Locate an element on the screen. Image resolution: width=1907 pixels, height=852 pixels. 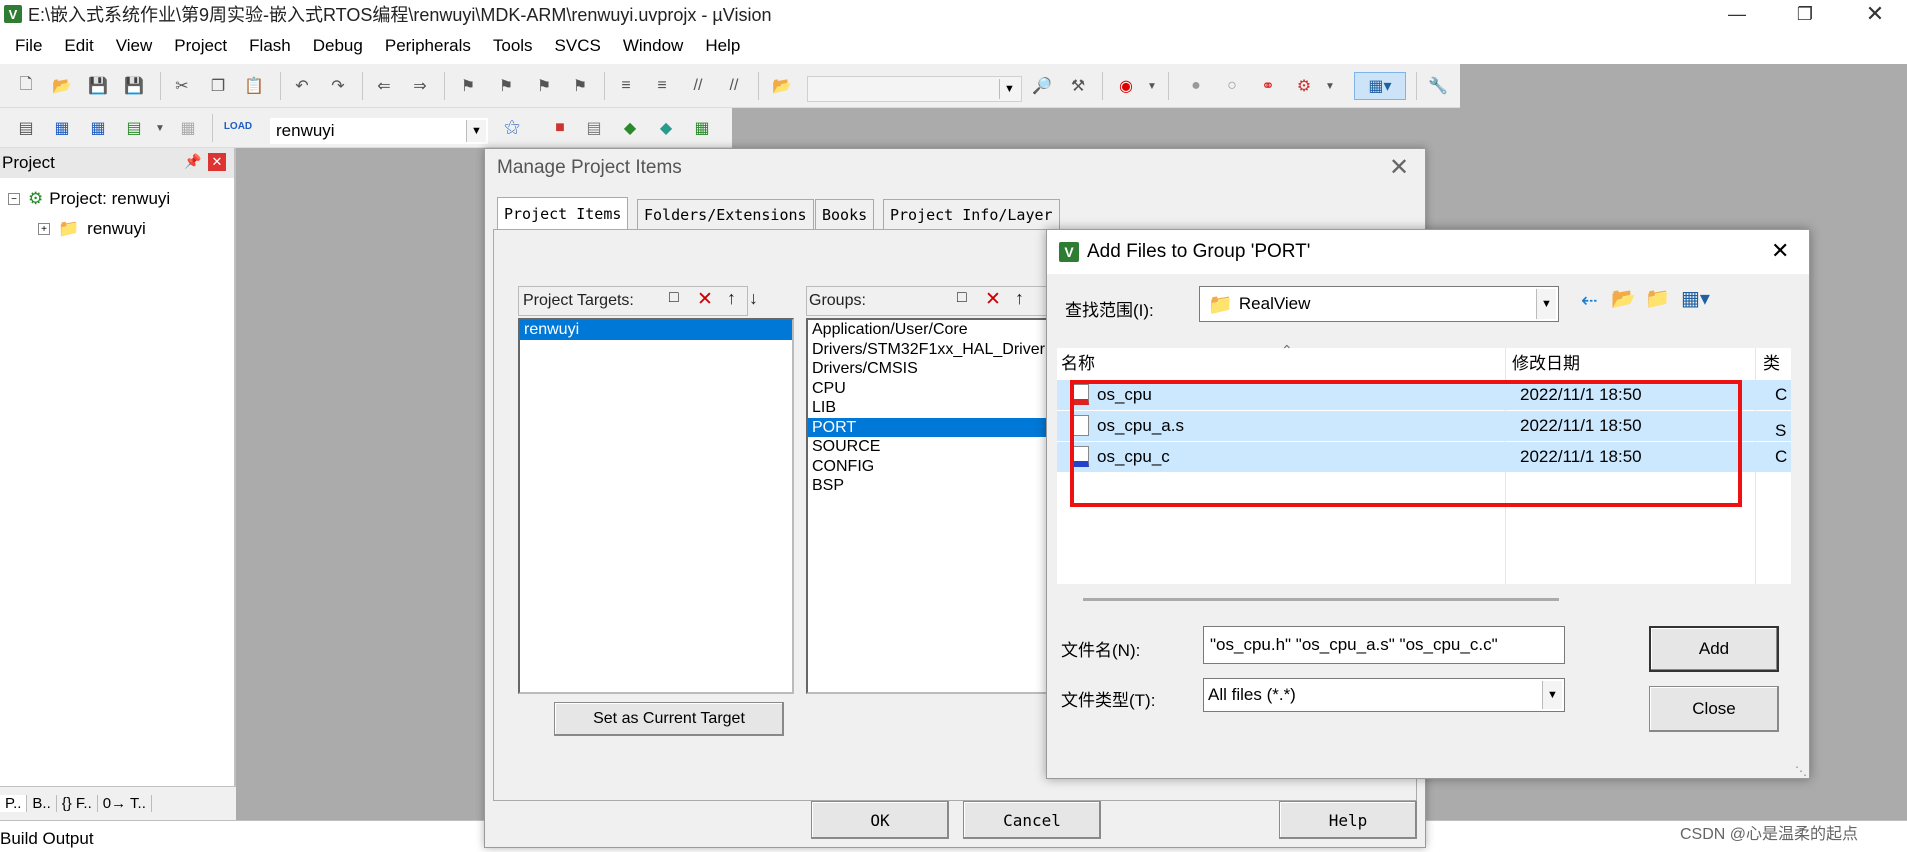
save-all-icon: 💾 is located at coordinates (134, 86).